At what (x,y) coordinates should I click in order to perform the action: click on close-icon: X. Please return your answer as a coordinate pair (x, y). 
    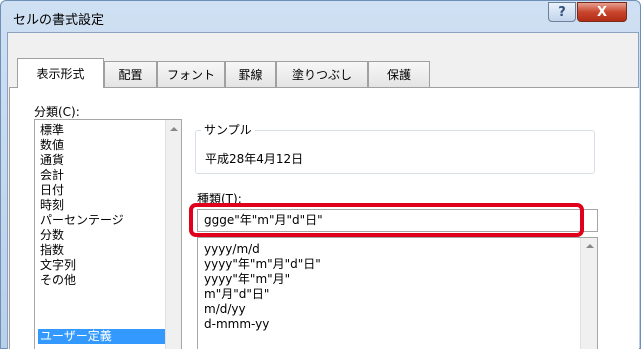
    Looking at the image, I should click on (602, 12).